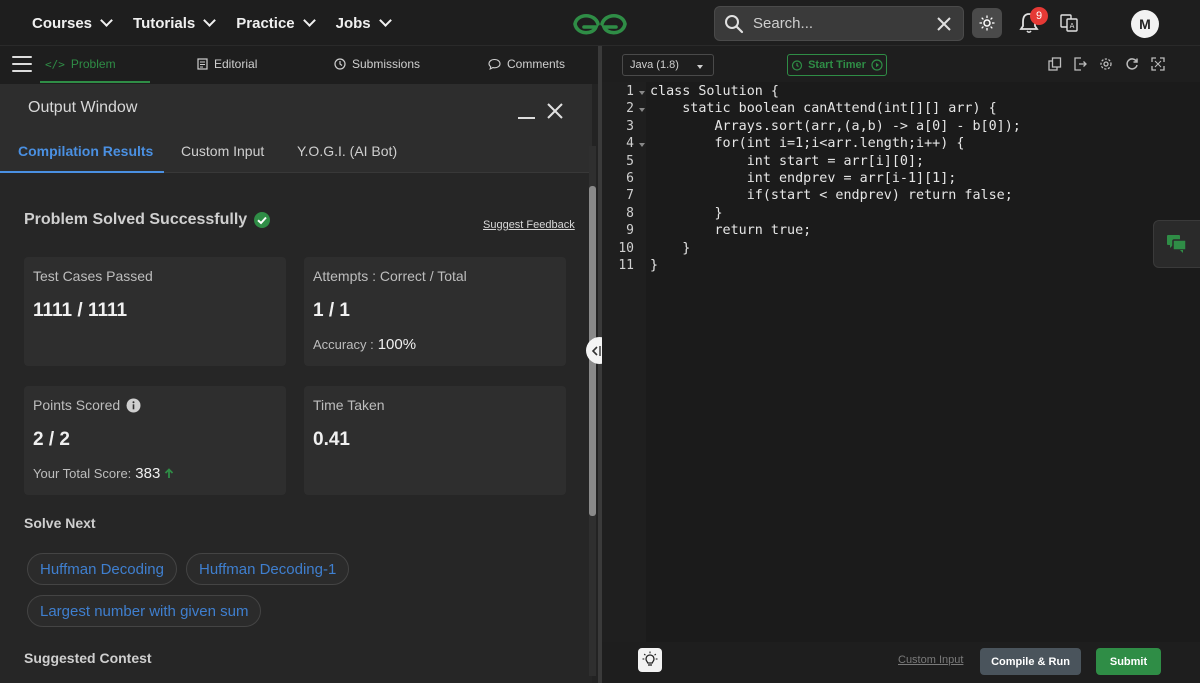 The image size is (1200, 683). Describe the element at coordinates (1030, 661) in the screenshot. I see `compile-run-button: Compile & Run` at that location.